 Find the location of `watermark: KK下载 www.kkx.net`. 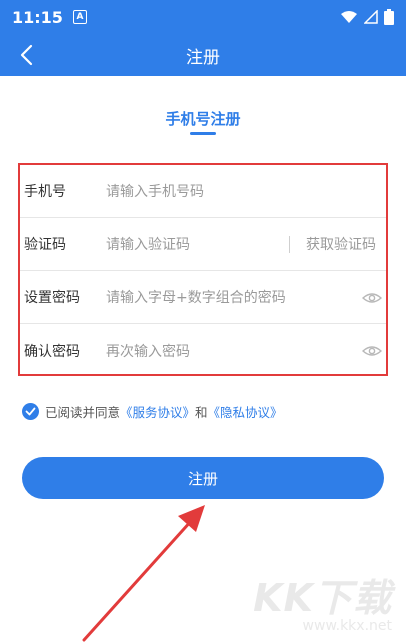

watermark: KK下载 www.kkx.net is located at coordinates (322, 600).